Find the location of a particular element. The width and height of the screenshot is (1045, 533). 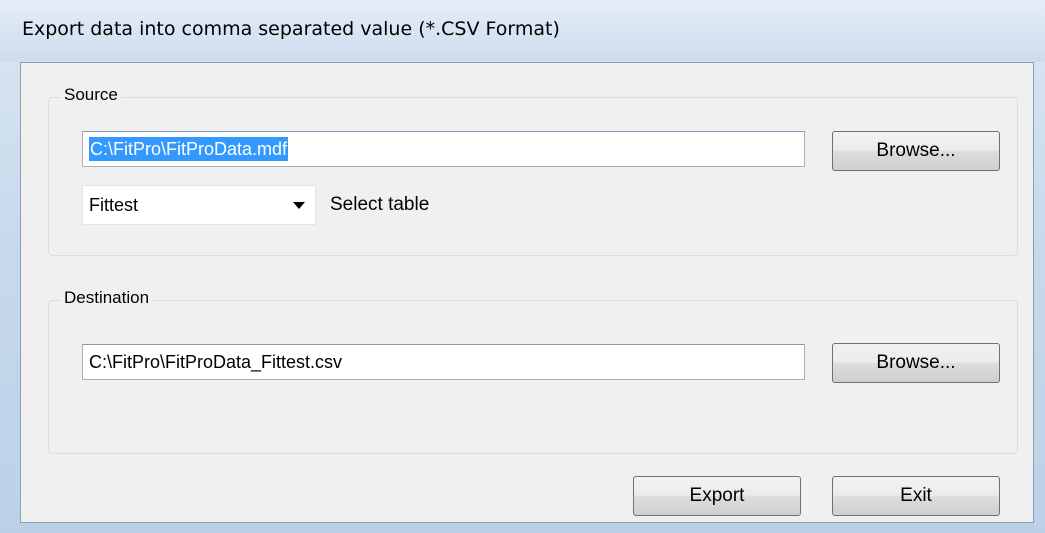

source-path-input: C:\FitPro\FitProData.mdf is located at coordinates (443, 149).